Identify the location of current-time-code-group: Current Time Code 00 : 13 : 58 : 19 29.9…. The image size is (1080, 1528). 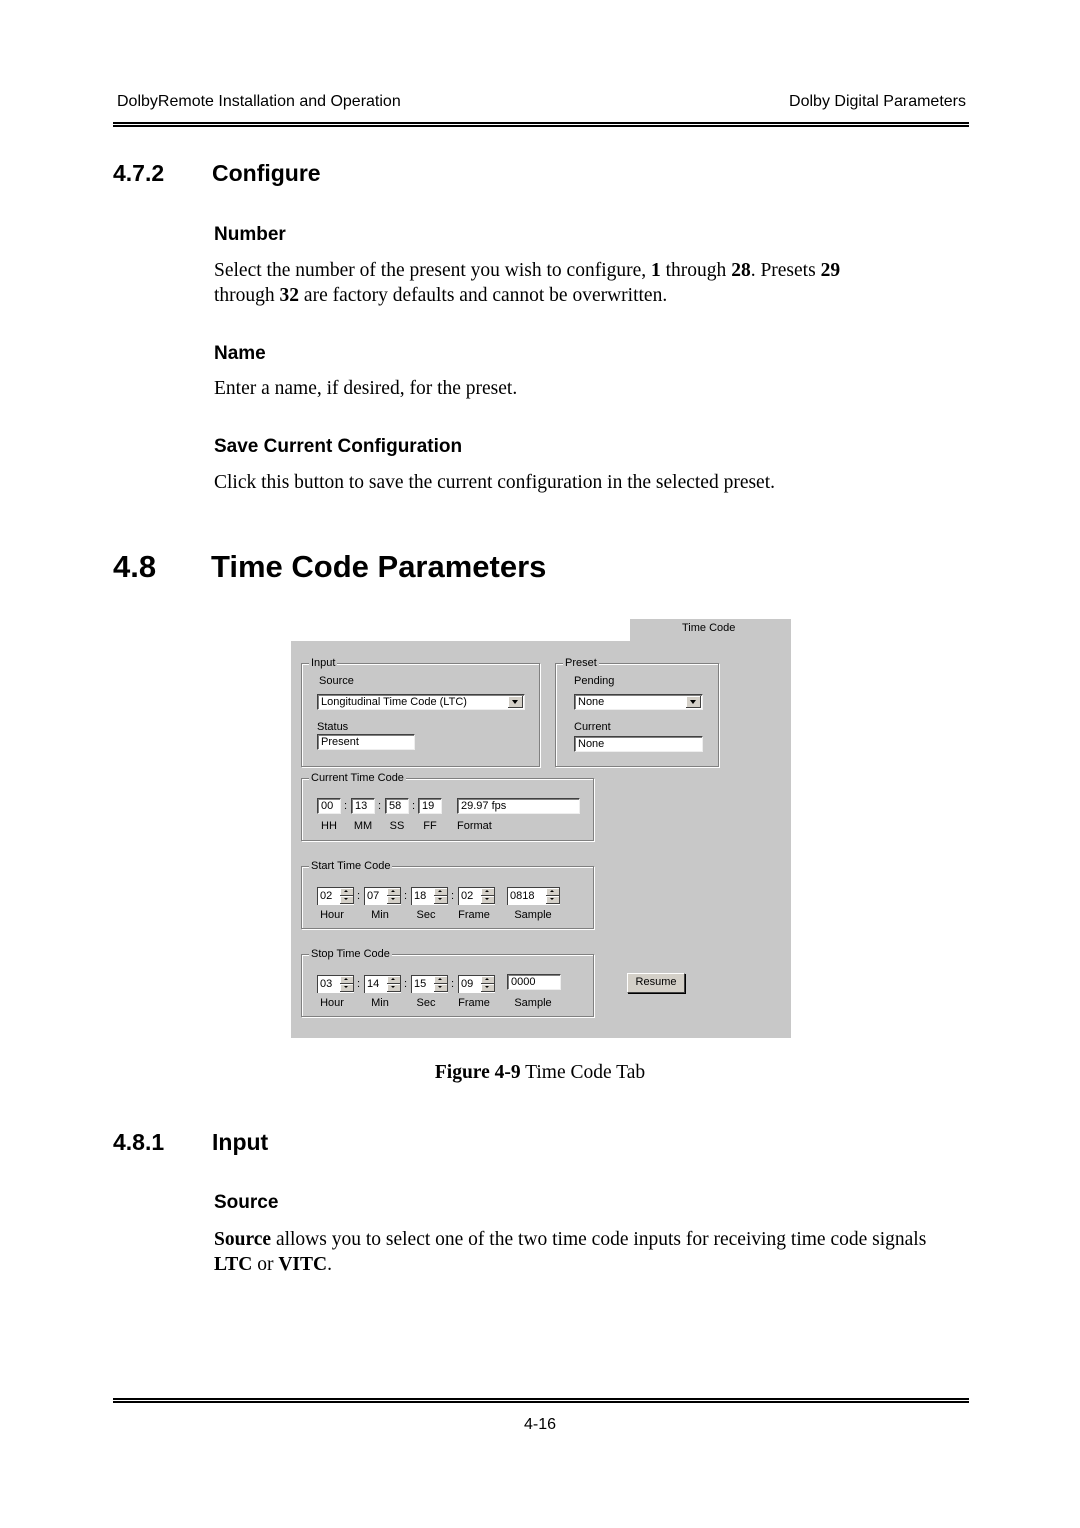
(447, 806).